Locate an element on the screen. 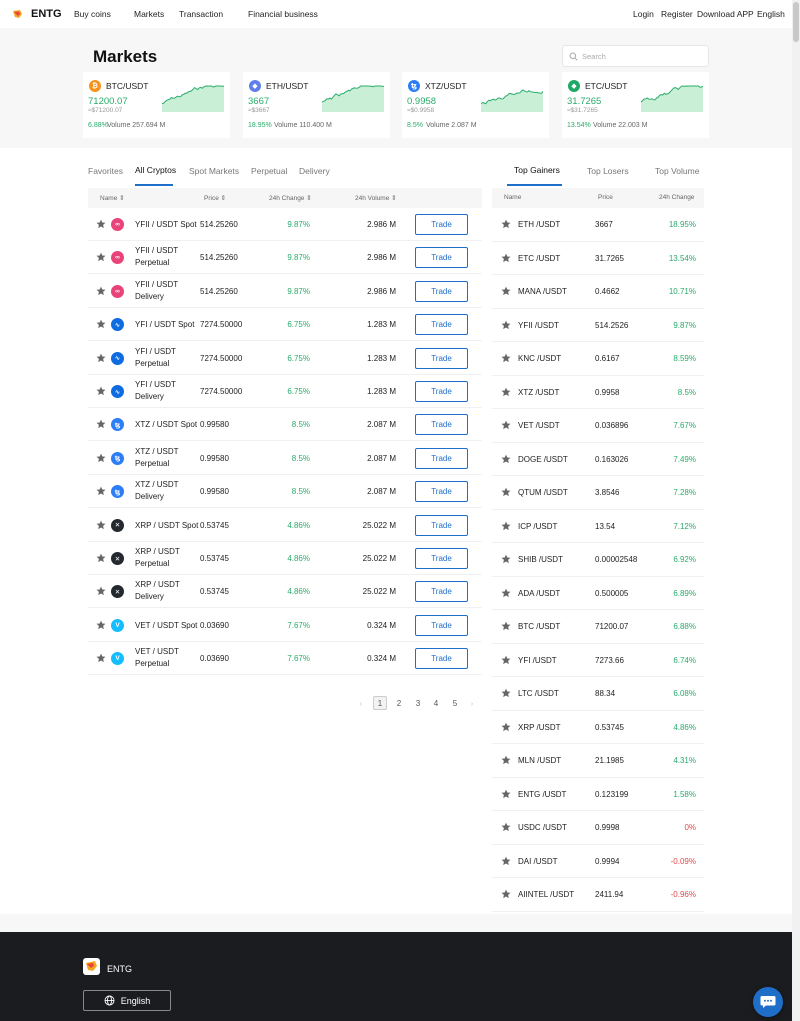 This screenshot has width=800, height=1021. search-box is located at coordinates (635, 56).